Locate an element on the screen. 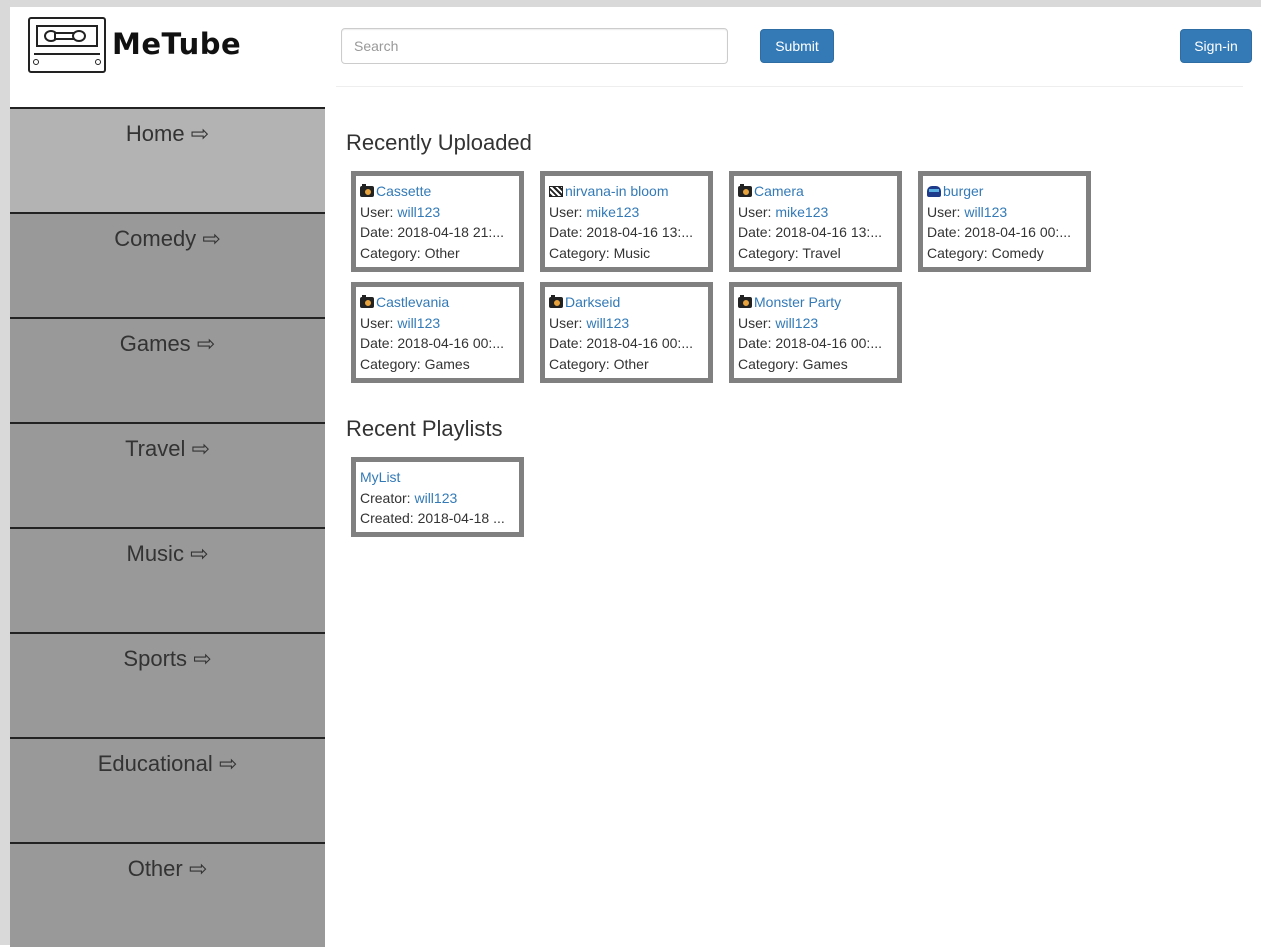  playlist-name-link: MyList is located at coordinates (380, 477).